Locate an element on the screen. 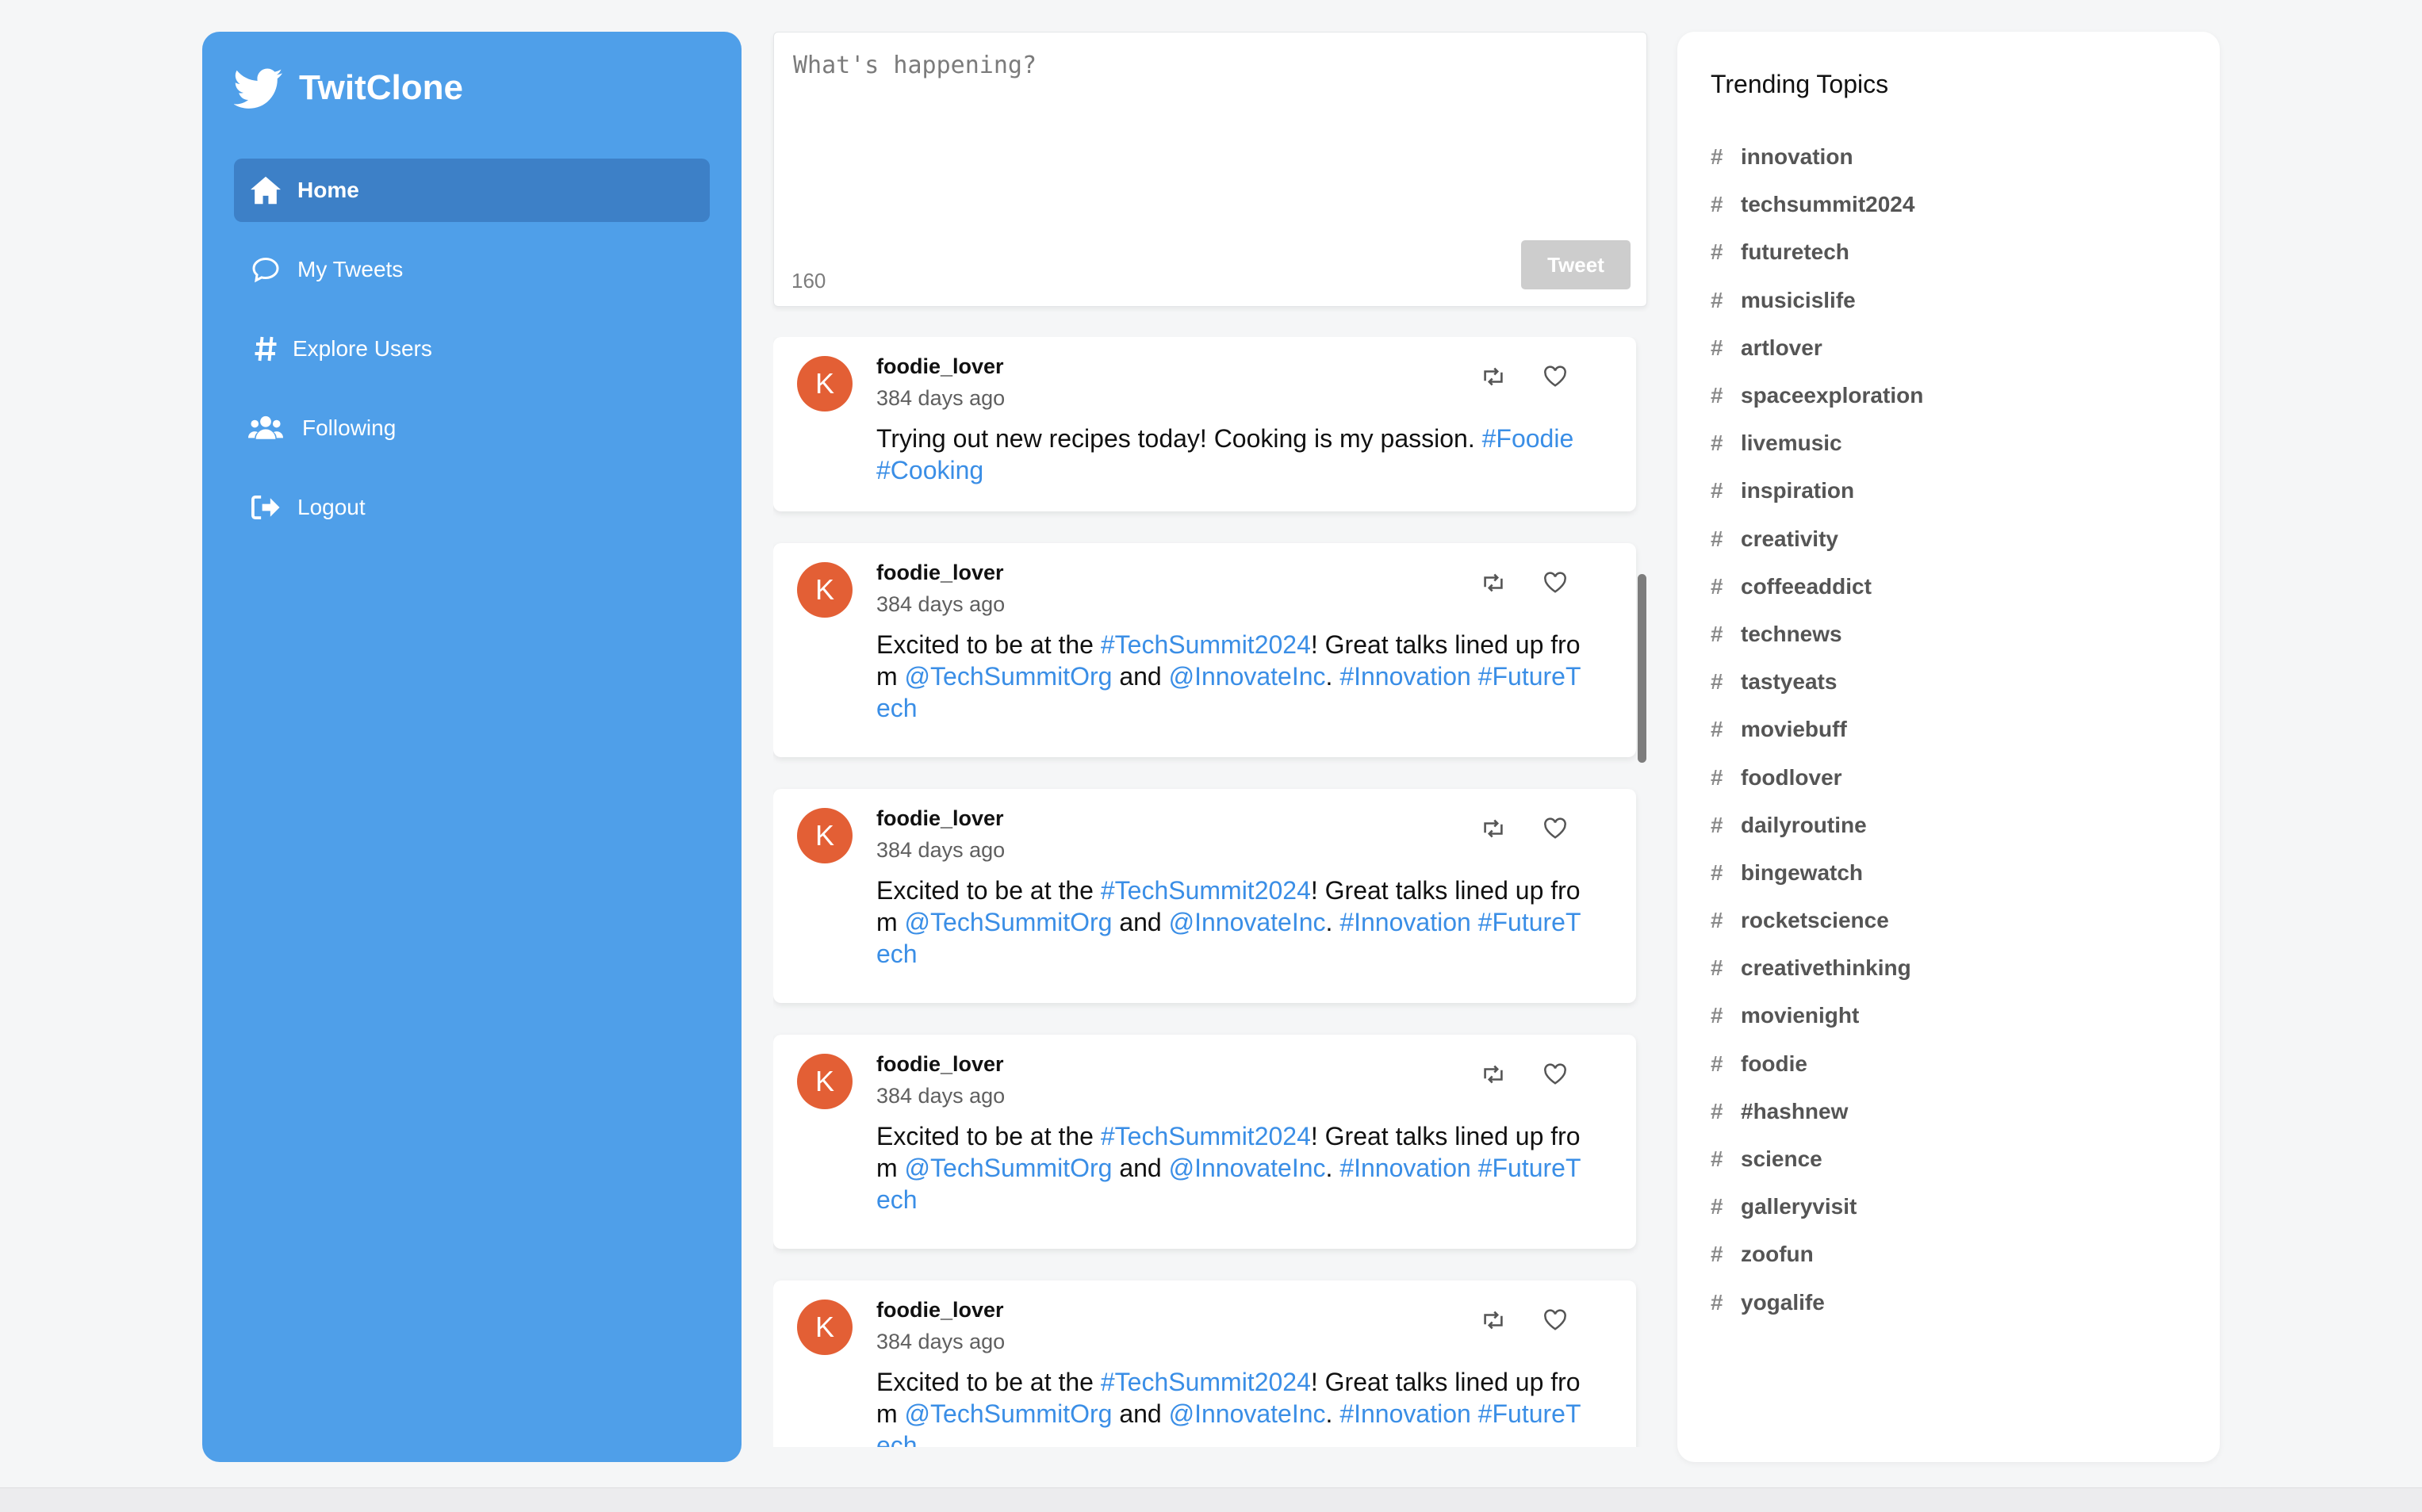  trending-topic-link: futuretech is located at coordinates (1795, 252).